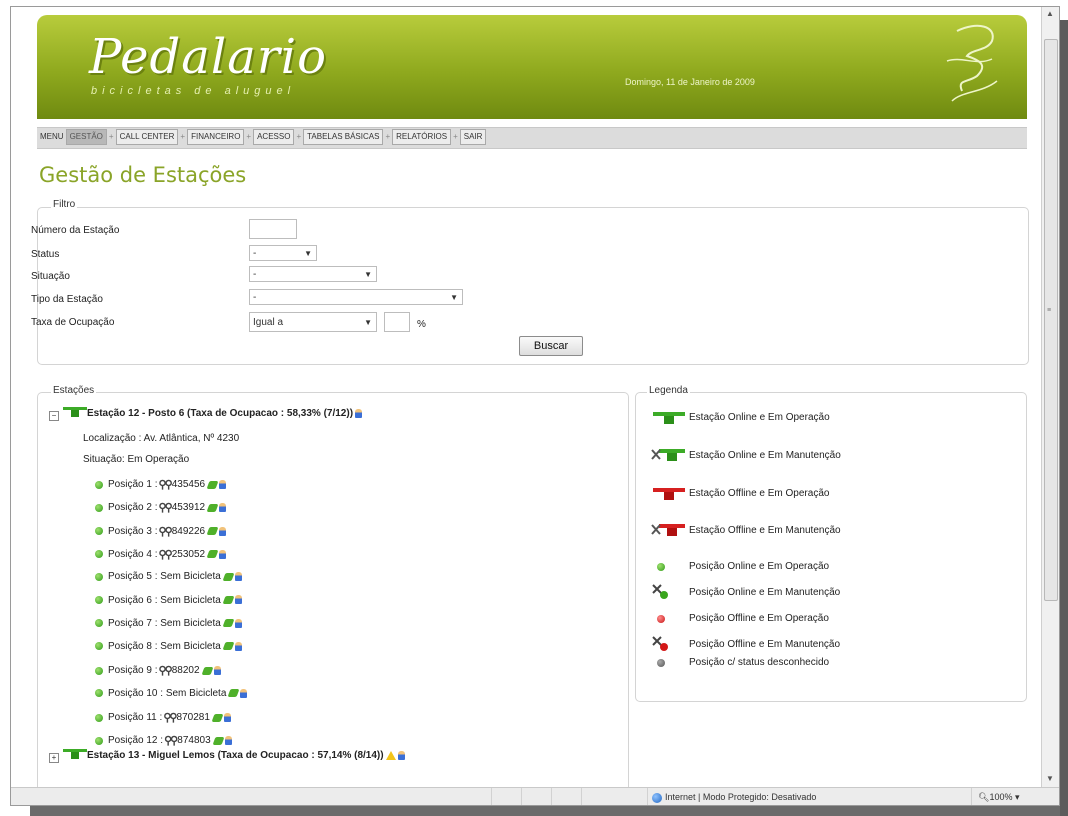 The image size is (1068, 816). I want to click on bicycle-icon: ⚲⚲, so click(165, 485).